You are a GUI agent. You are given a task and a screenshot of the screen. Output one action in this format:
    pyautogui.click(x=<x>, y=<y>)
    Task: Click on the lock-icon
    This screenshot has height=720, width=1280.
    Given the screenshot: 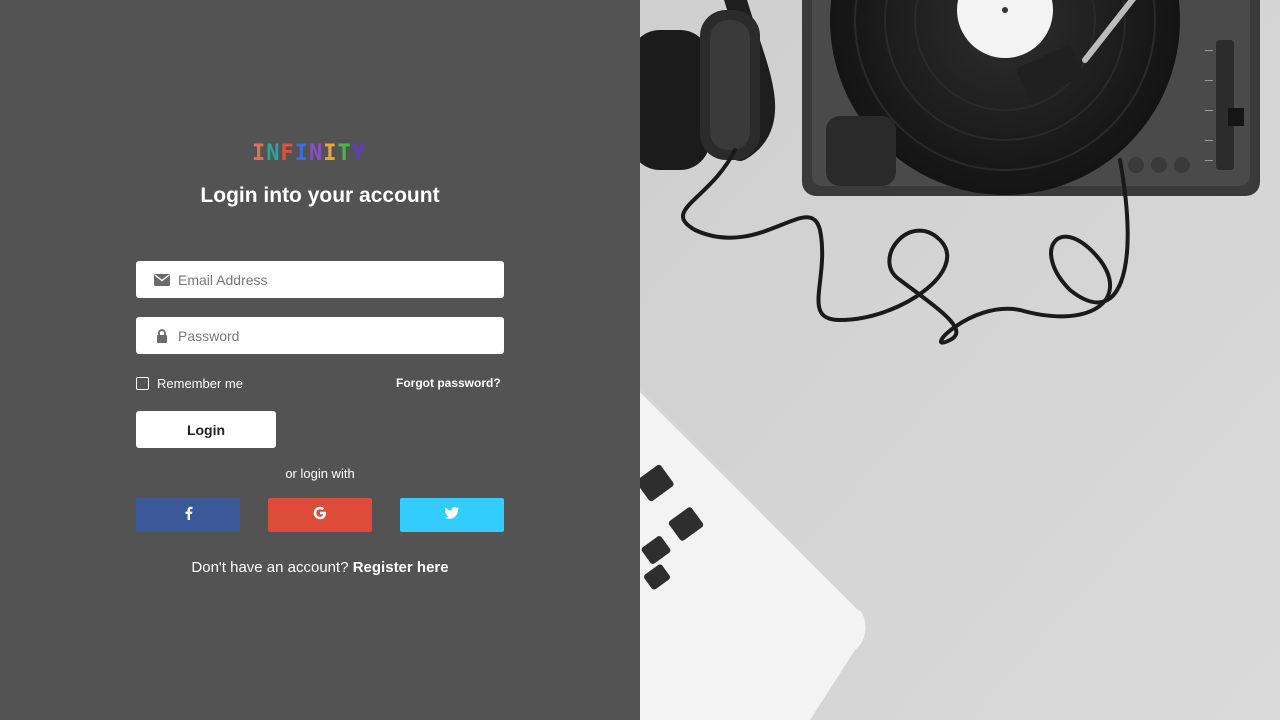 What is the action you would take?
    pyautogui.click(x=162, y=336)
    